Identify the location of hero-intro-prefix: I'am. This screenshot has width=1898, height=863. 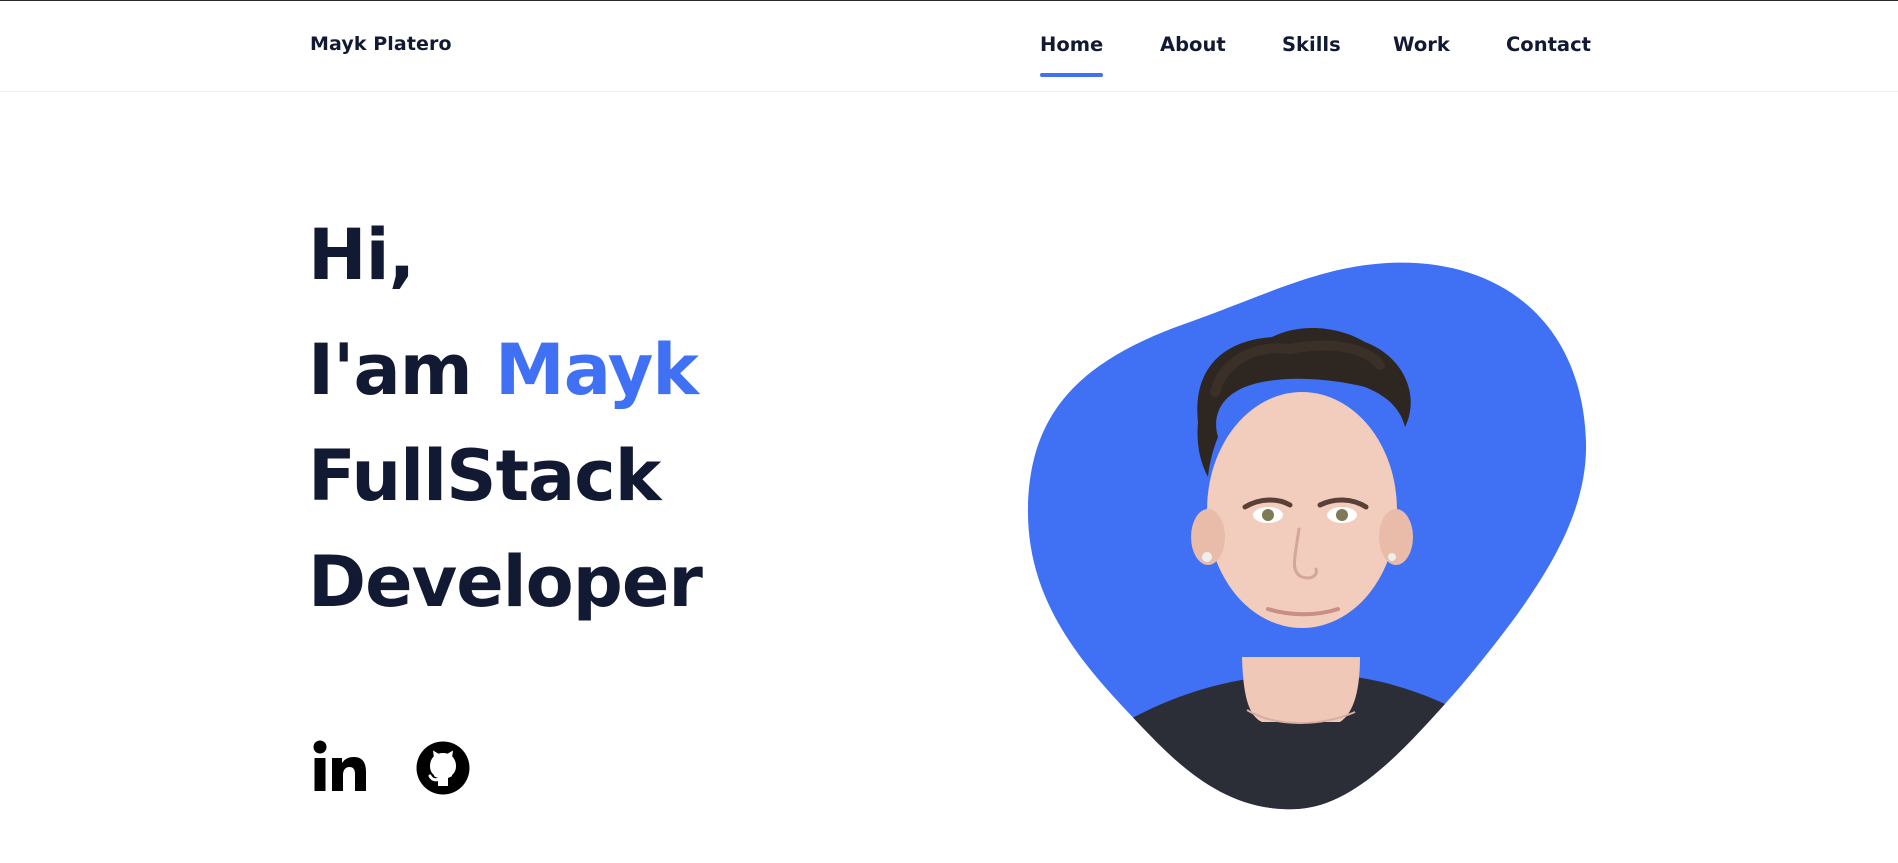
(402, 370).